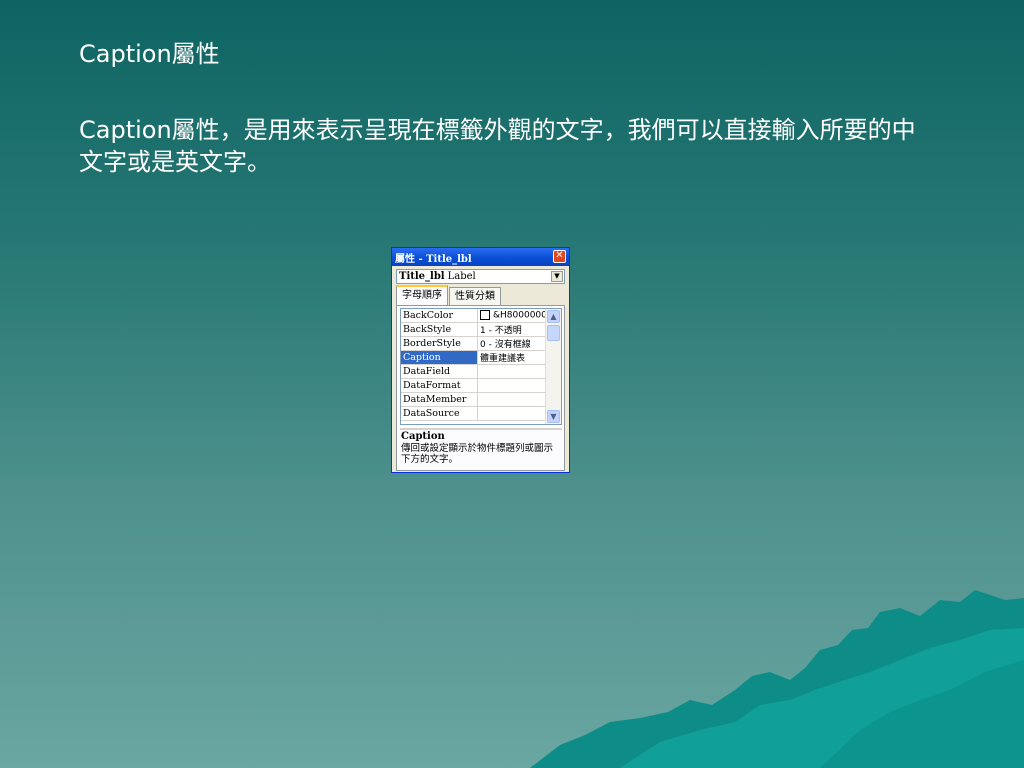  I want to click on chevron-down-icon: ▼, so click(557, 276).